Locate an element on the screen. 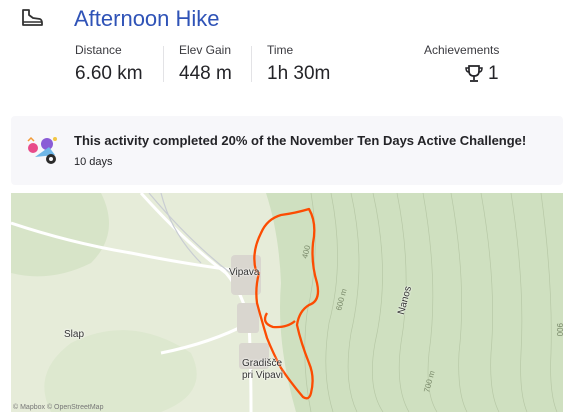 Image resolution: width=565 pixels, height=414 pixels. map-attribution: © Mapbox © OpenStreetMap is located at coordinates (58, 407).